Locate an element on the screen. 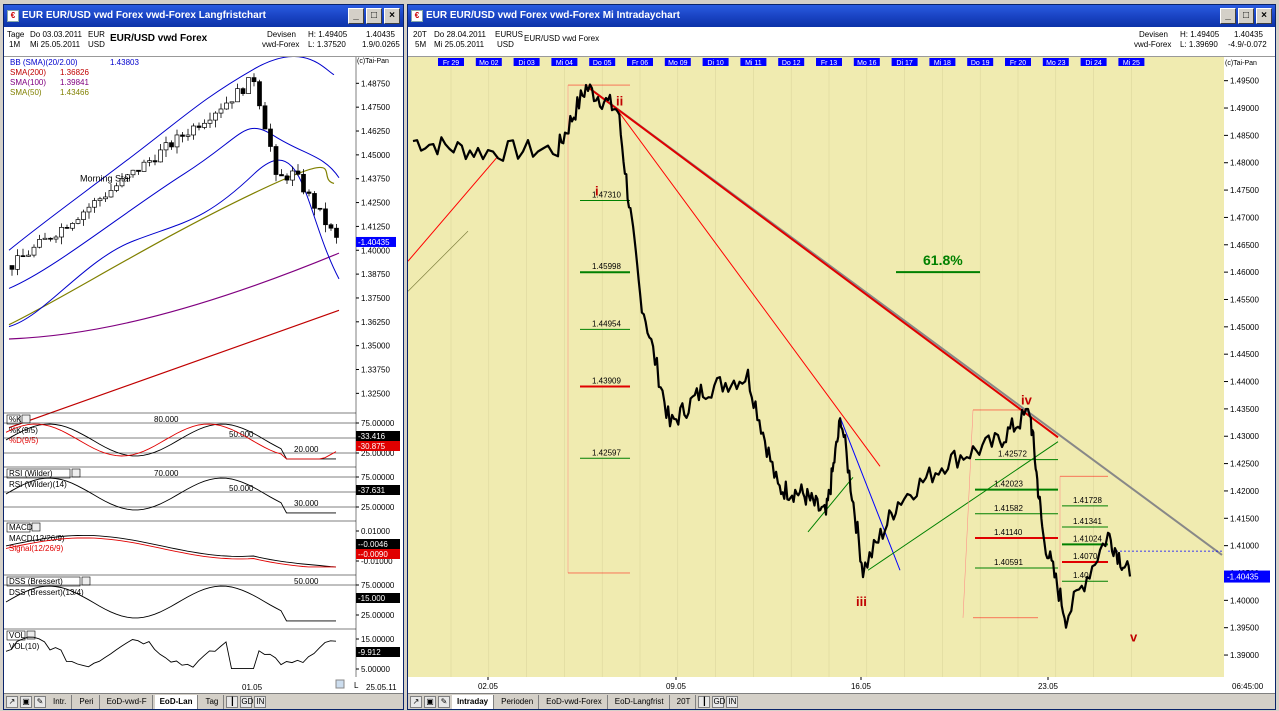 The image size is (1279, 711). legend-value: 1.43803 is located at coordinates (124, 62).